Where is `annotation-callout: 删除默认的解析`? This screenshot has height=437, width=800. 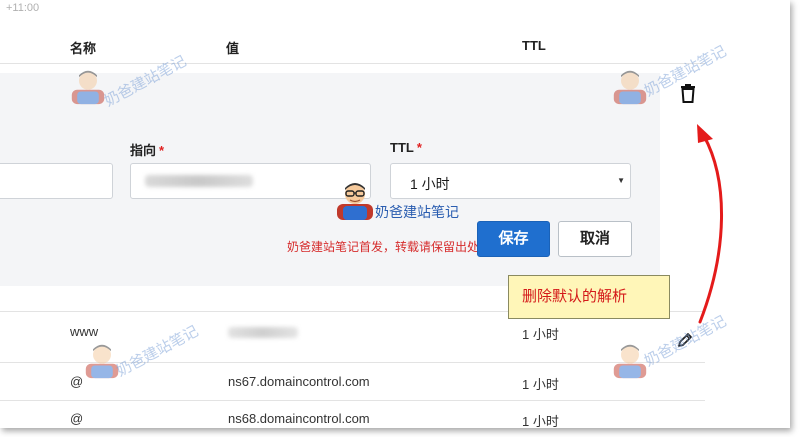
annotation-callout: 删除默认的解析 is located at coordinates (589, 297).